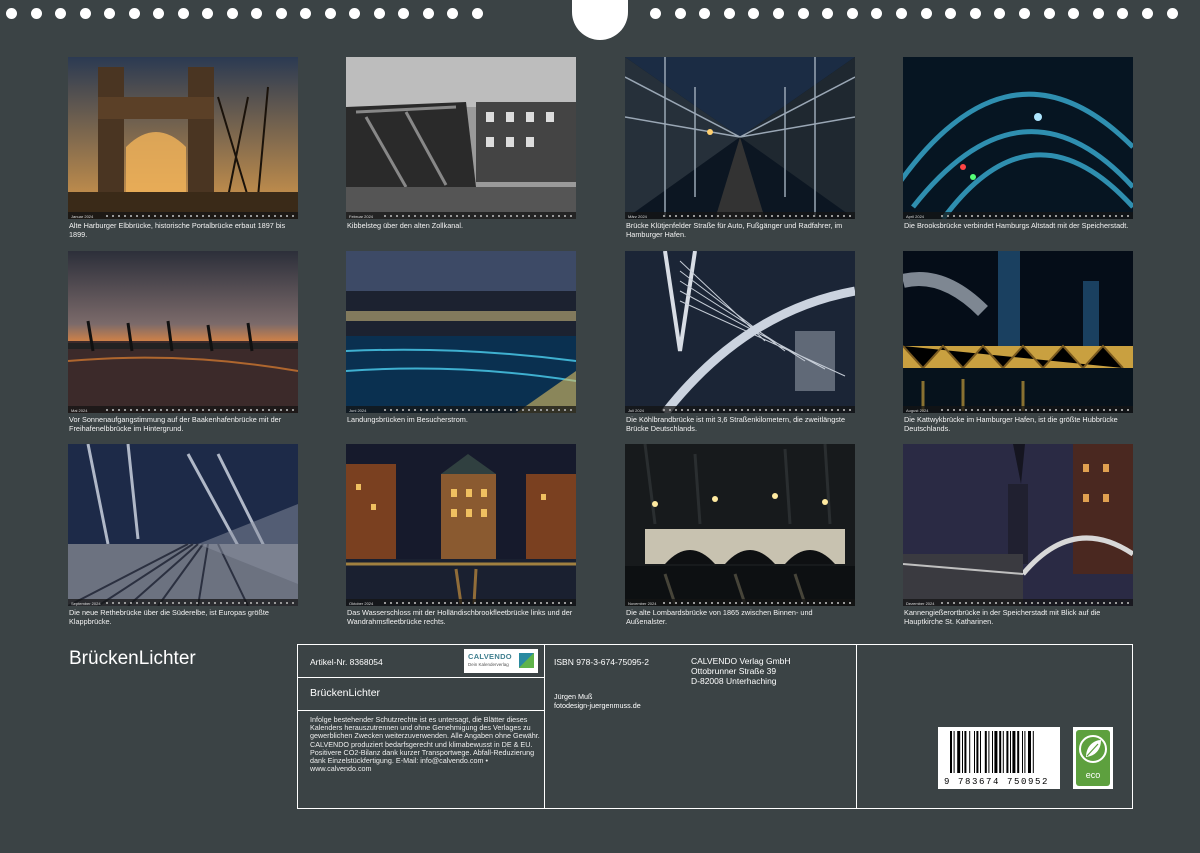  Describe the element at coordinates (501, 661) in the screenshot. I see `calvendo-logo: CALVENDO Dein Kalenderverlag` at that location.